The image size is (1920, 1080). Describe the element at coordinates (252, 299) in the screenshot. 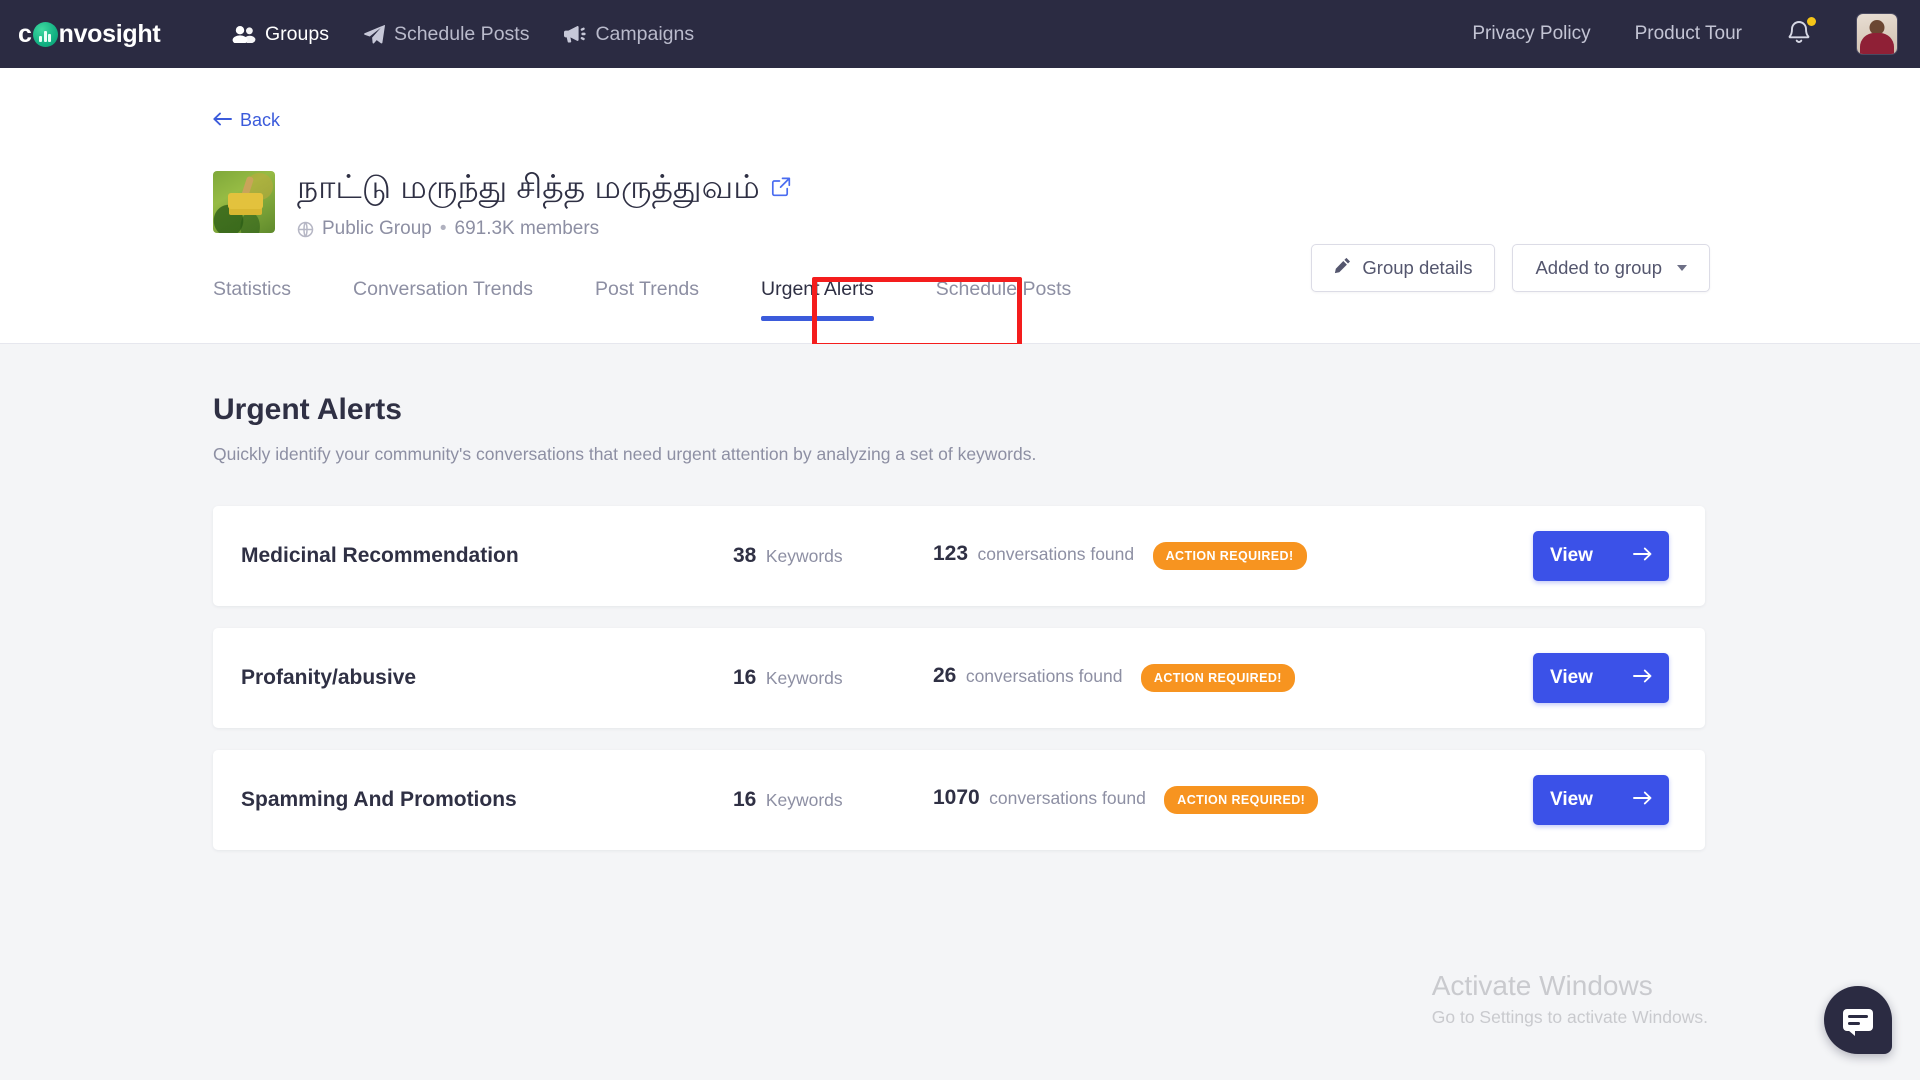

I see `tab-statistics: Statistics` at that location.